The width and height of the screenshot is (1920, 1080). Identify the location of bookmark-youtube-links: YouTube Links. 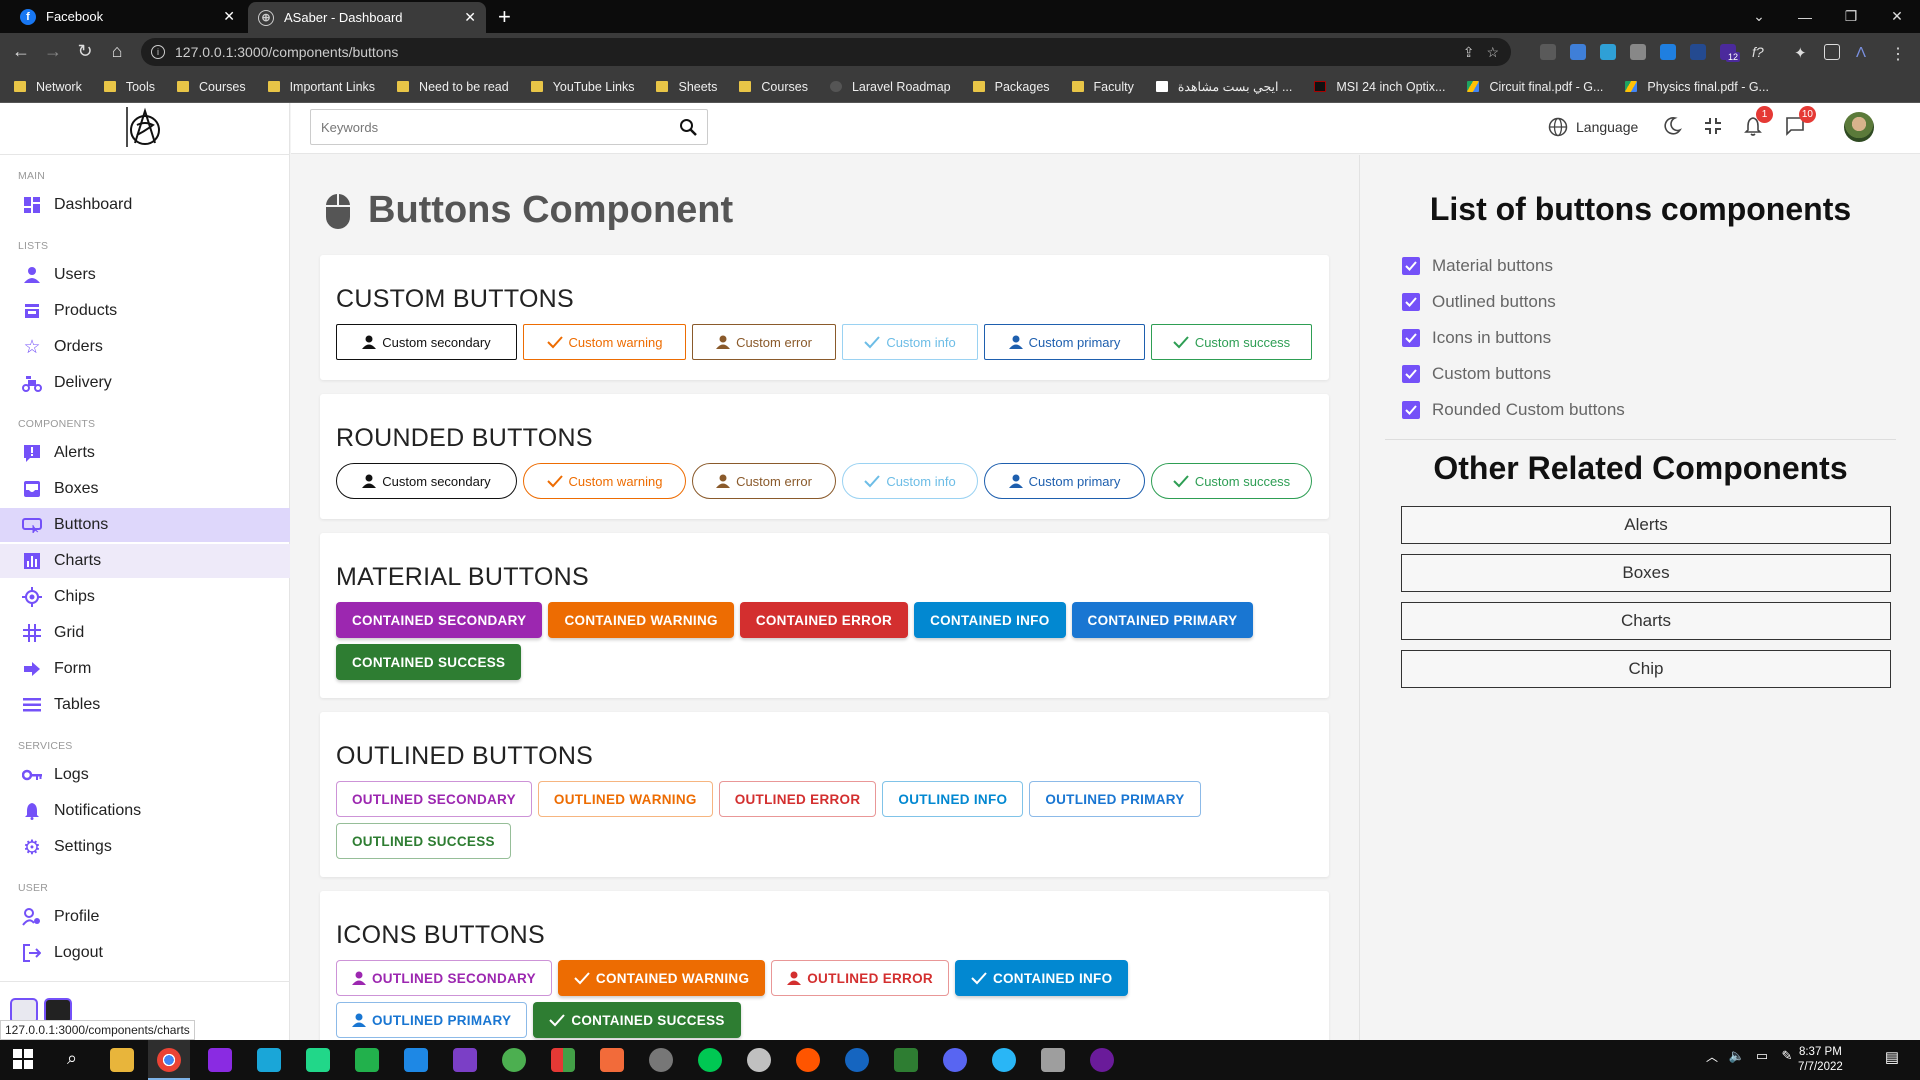
(582, 87).